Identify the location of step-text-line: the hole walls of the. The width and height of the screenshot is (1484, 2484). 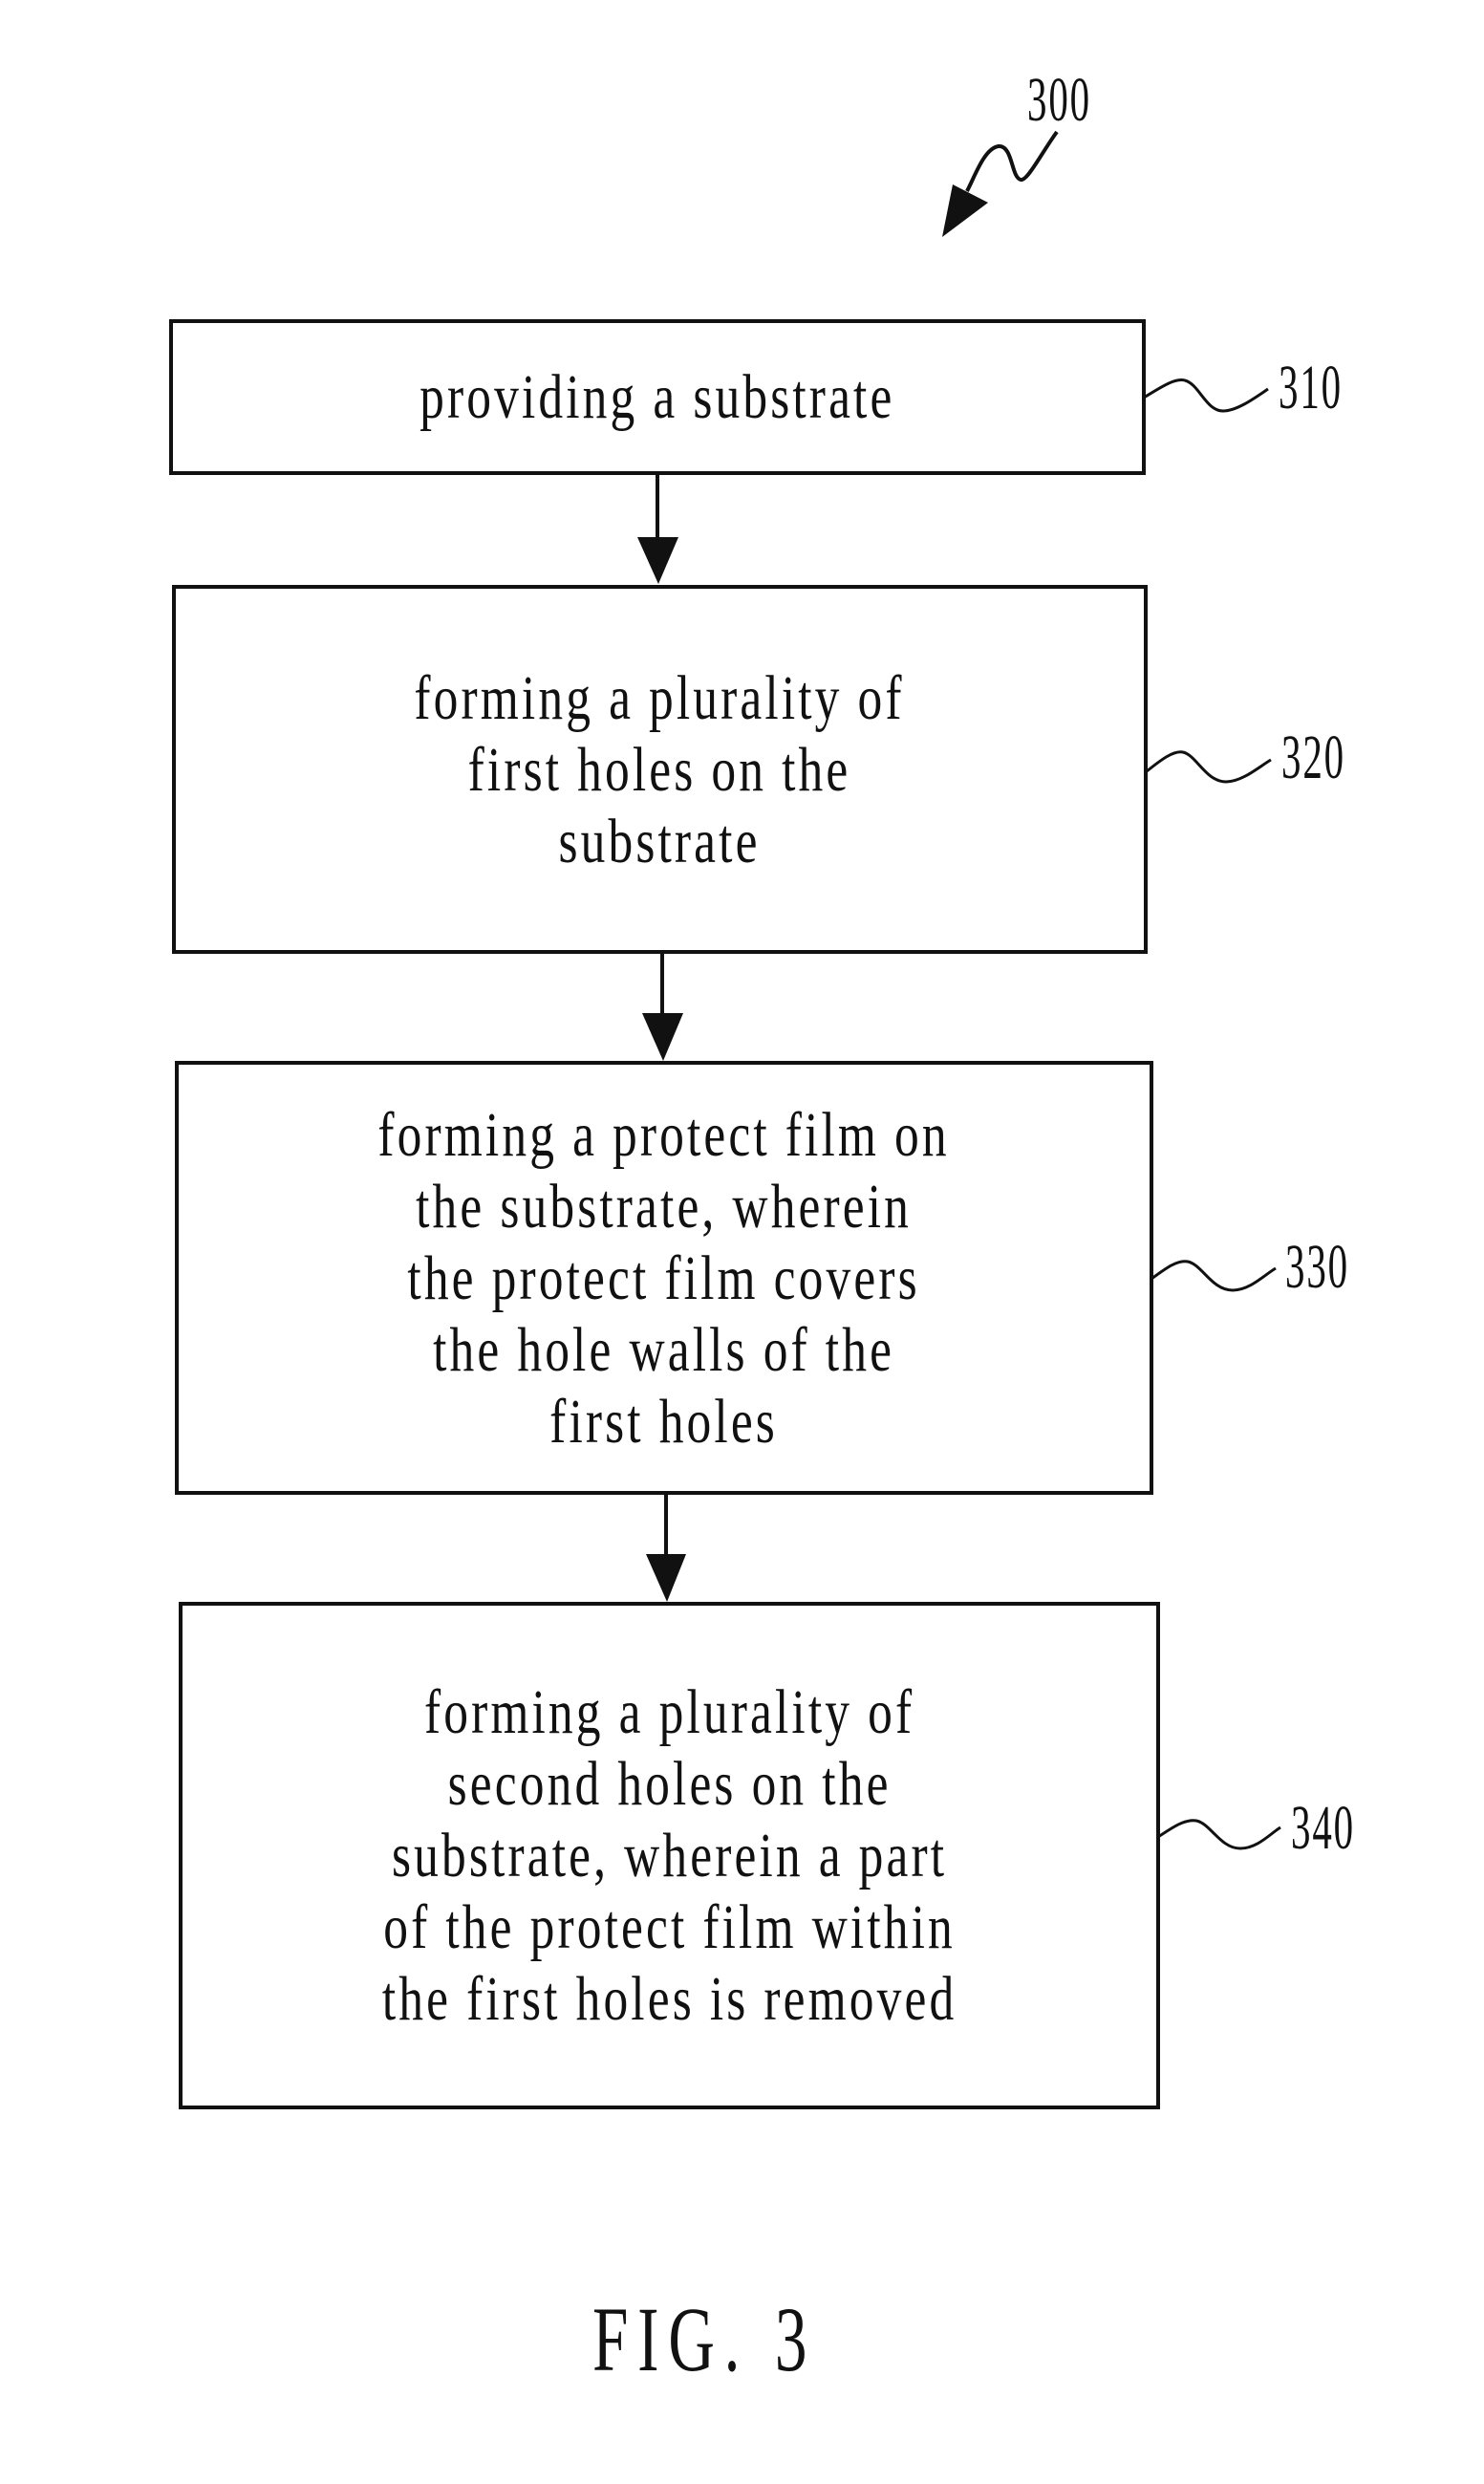
(664, 1349).